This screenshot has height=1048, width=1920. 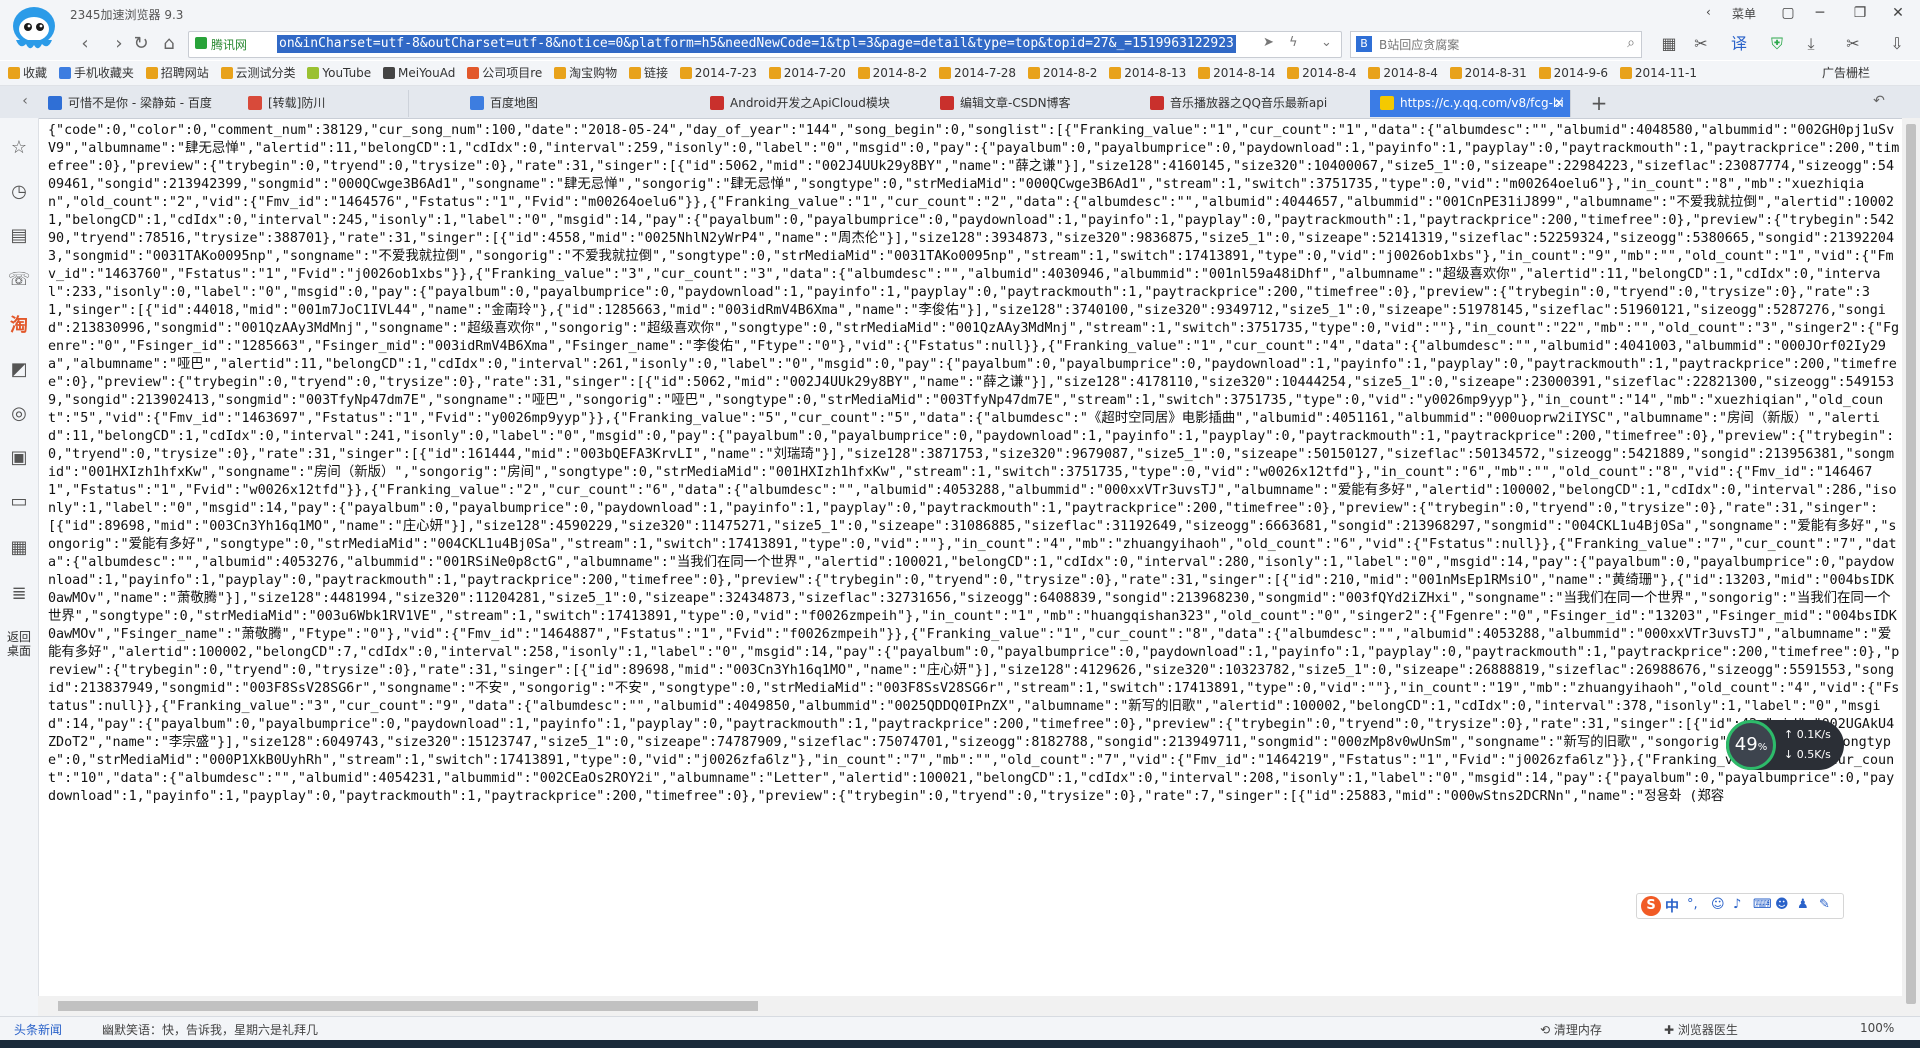 I want to click on close-tab-icon: ✕, so click(x=1559, y=103).